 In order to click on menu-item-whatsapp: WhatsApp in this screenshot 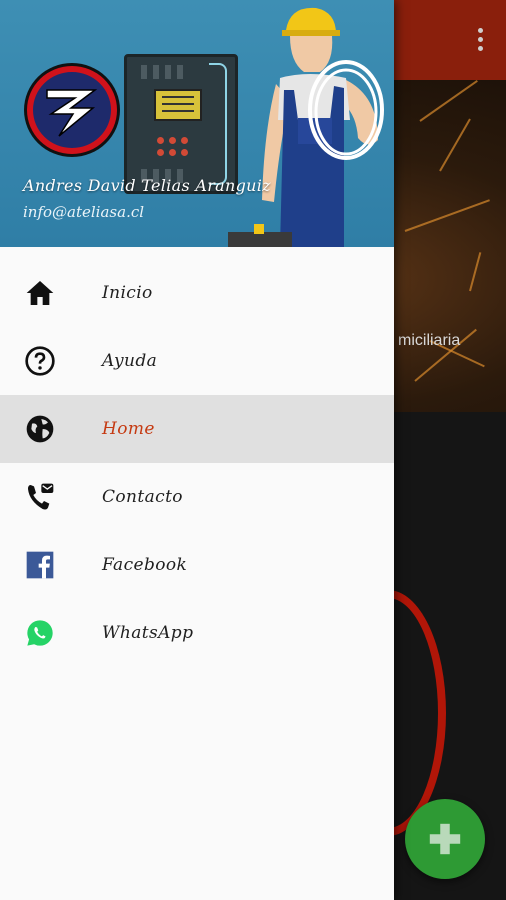, I will do `click(197, 633)`.